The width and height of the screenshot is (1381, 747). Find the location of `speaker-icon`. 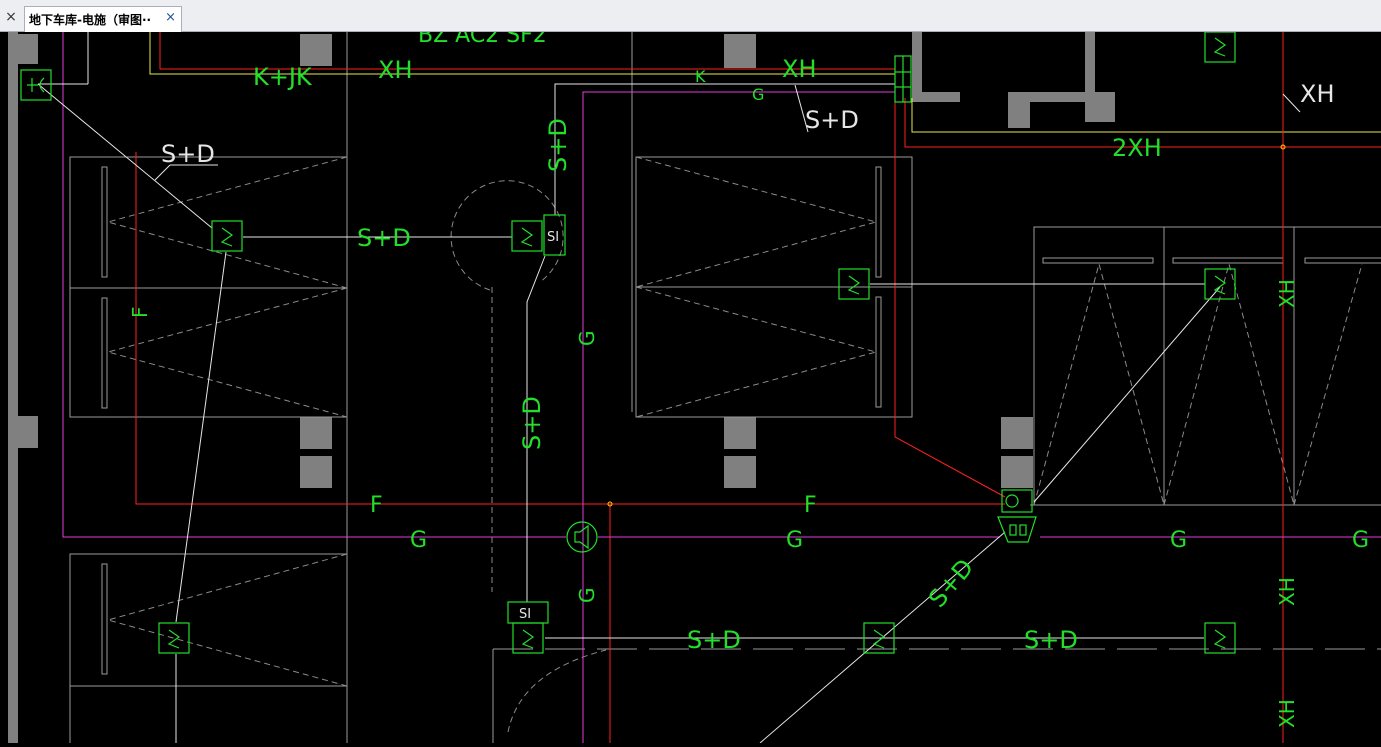

speaker-icon is located at coordinates (582, 537).